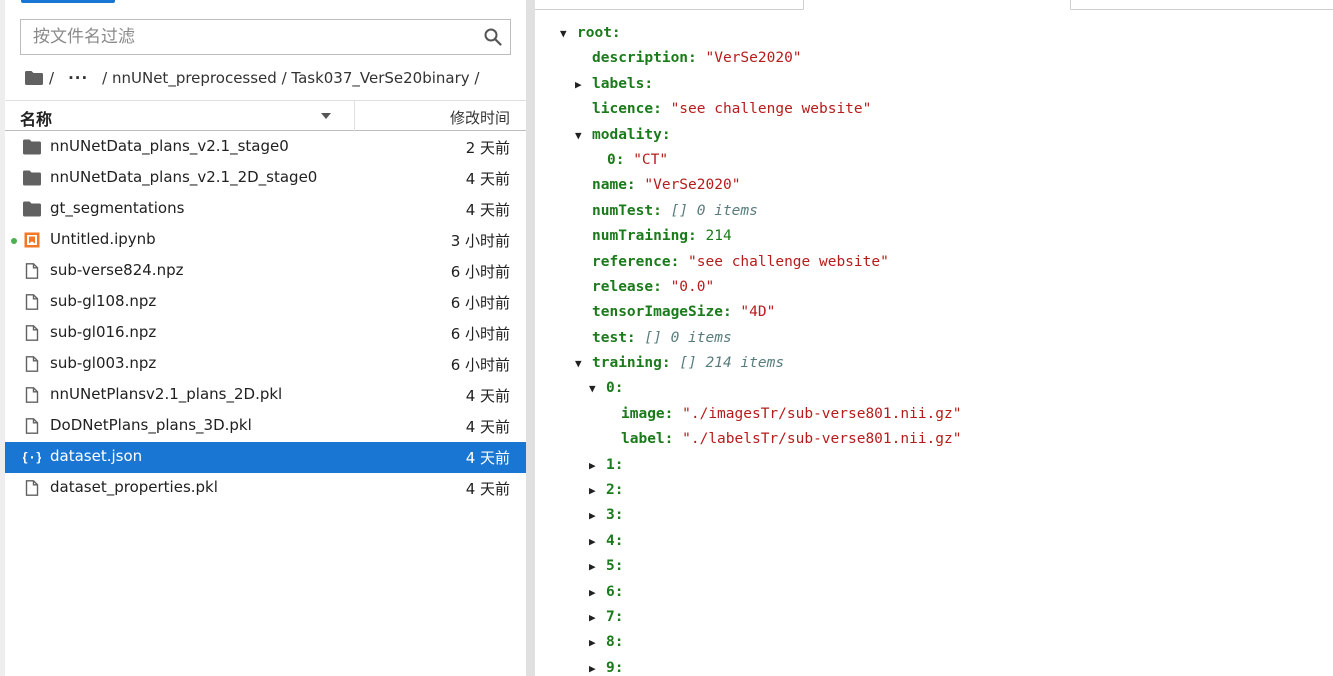 This screenshot has height=676, width=1333. What do you see at coordinates (934, 490) in the screenshot?
I see `json-node-training-2: ▶ 2:` at bounding box center [934, 490].